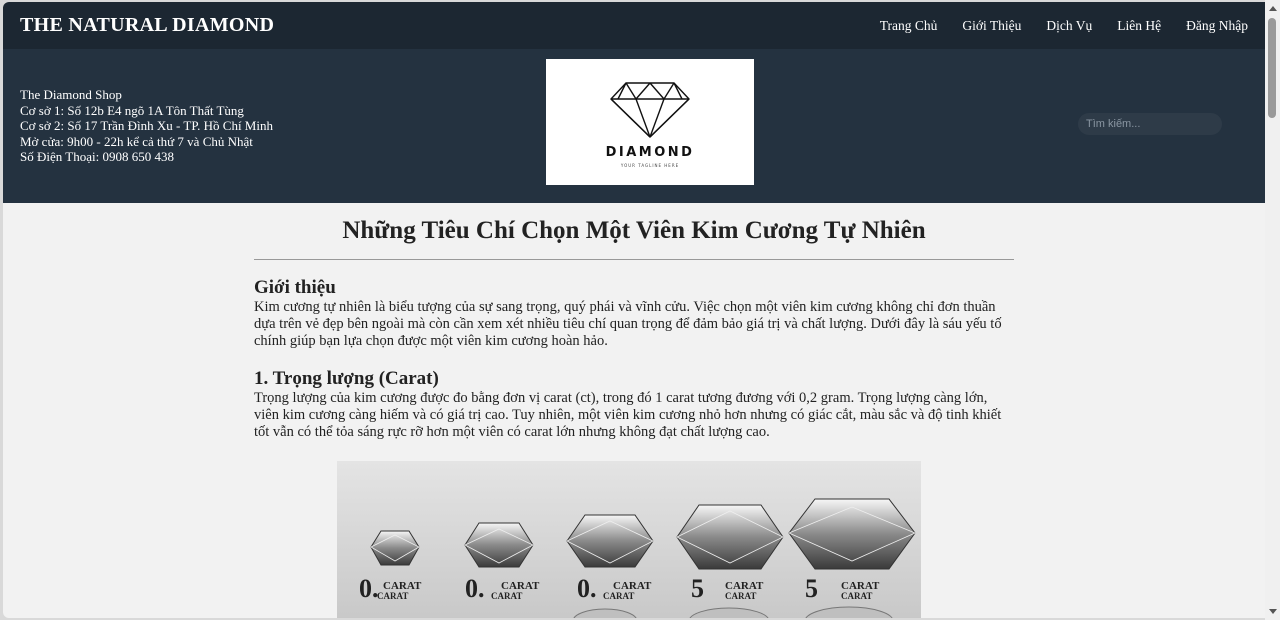 This screenshot has width=1280, height=620. I want to click on section-heading-carat: 1. Trọng lượng (Carat), so click(346, 378).